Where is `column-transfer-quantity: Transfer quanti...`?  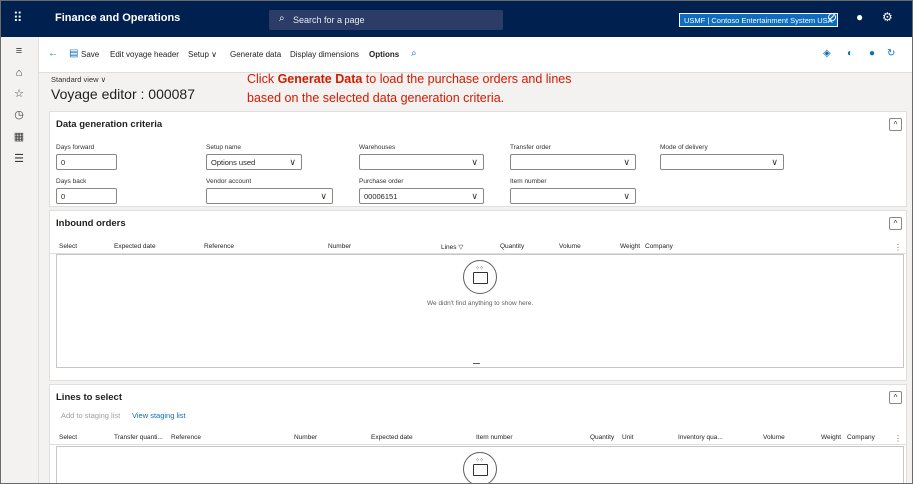 column-transfer-quantity: Transfer quanti... is located at coordinates (138, 437).